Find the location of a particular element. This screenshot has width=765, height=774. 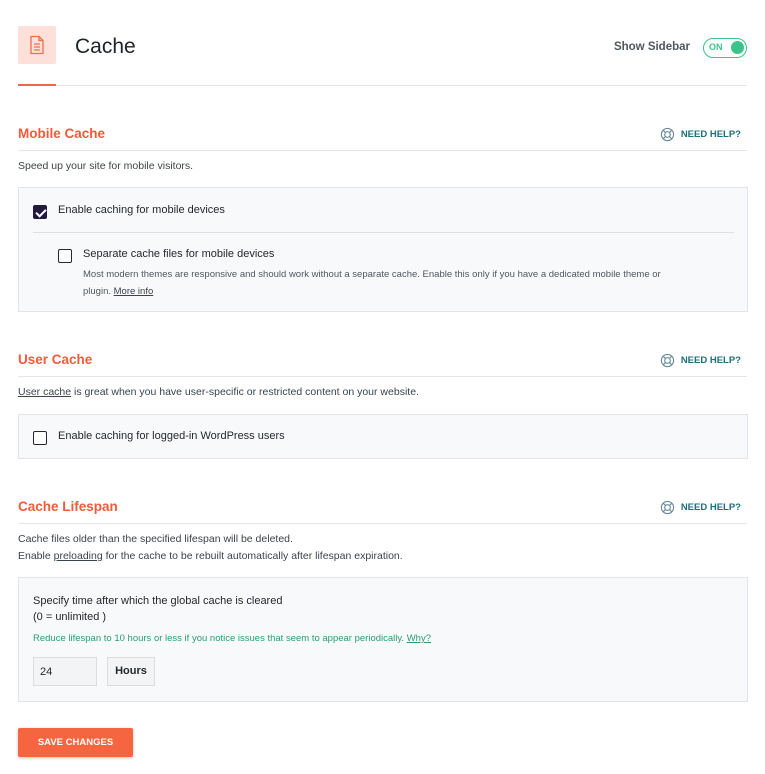

mobile-cache-help-link: NEED HELP? is located at coordinates (700, 134).